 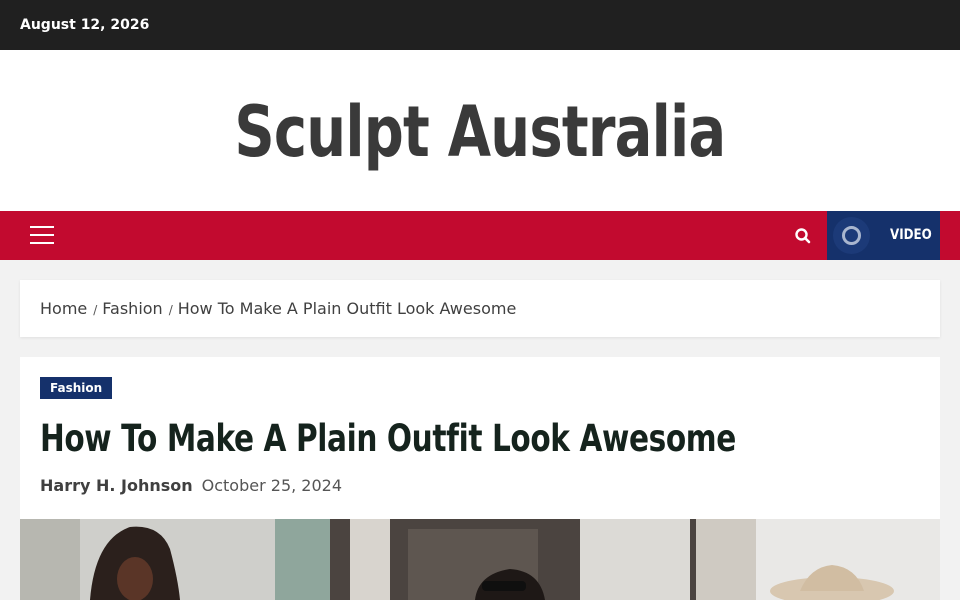 What do you see at coordinates (63, 308) in the screenshot?
I see `breadcrumb-home: Home` at bounding box center [63, 308].